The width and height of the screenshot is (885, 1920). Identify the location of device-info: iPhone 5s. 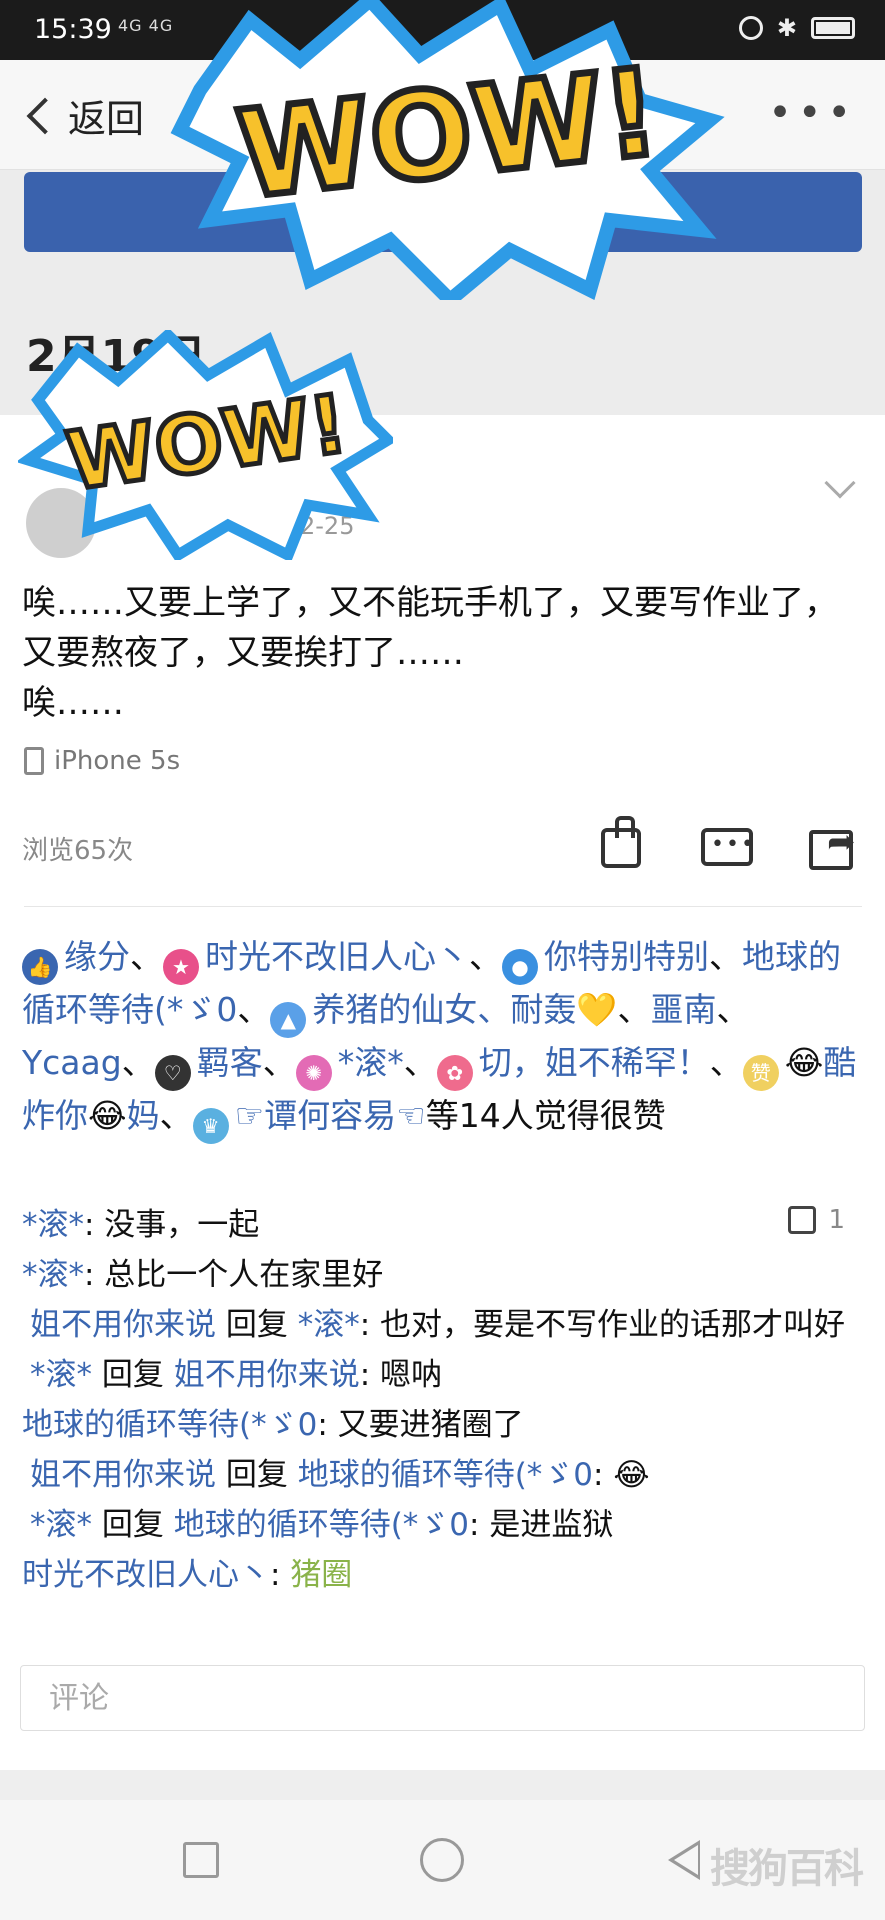
(102, 761).